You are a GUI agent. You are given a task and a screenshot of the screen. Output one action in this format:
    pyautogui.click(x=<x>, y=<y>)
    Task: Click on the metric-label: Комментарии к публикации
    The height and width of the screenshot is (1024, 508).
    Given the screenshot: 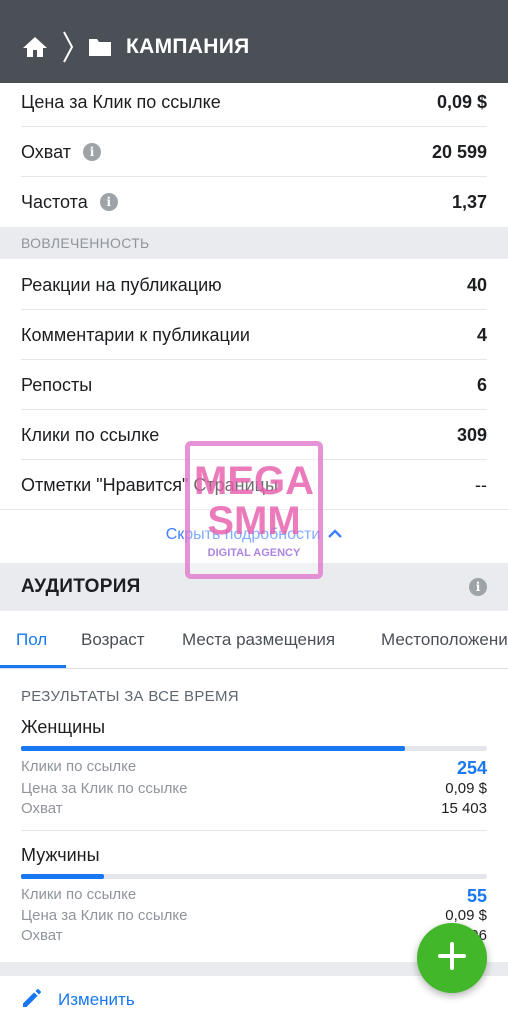 What is the action you would take?
    pyautogui.click(x=135, y=334)
    